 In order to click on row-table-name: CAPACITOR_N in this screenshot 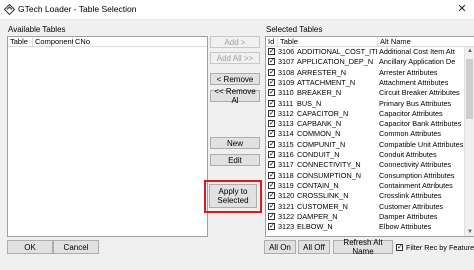, I will do `click(323, 113)`.